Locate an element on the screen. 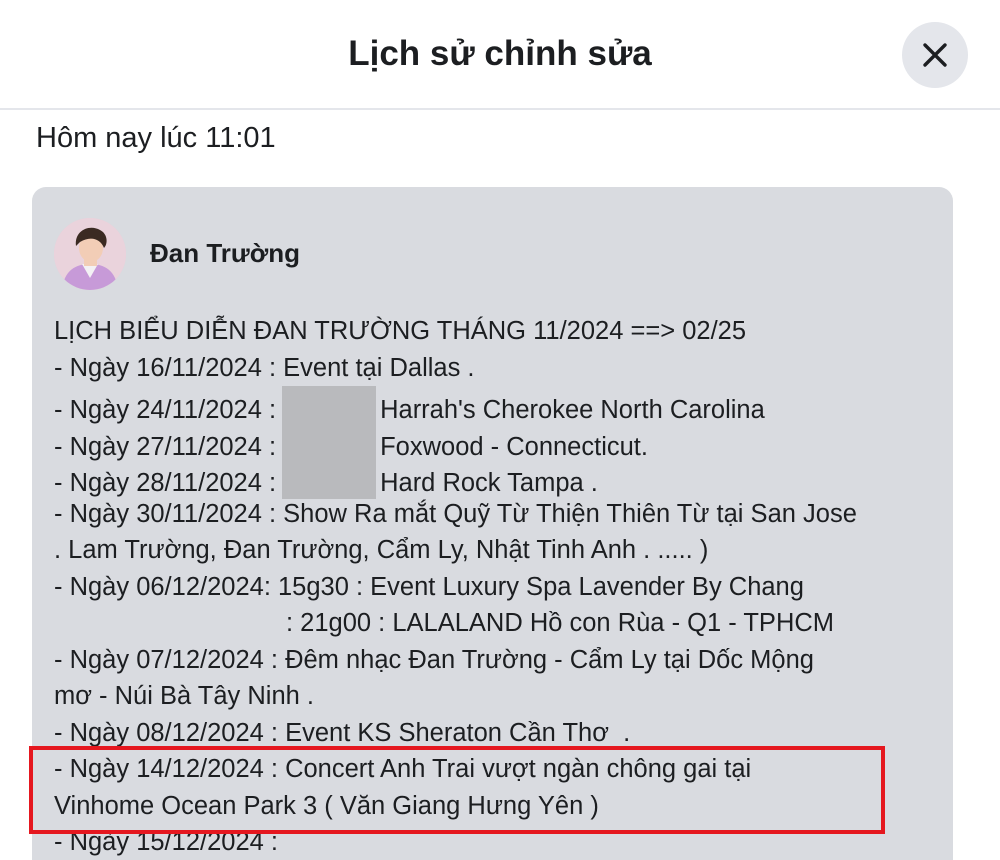 The image size is (1000, 860). post-line-venue: Hard Rock Tampa . is located at coordinates (489, 483).